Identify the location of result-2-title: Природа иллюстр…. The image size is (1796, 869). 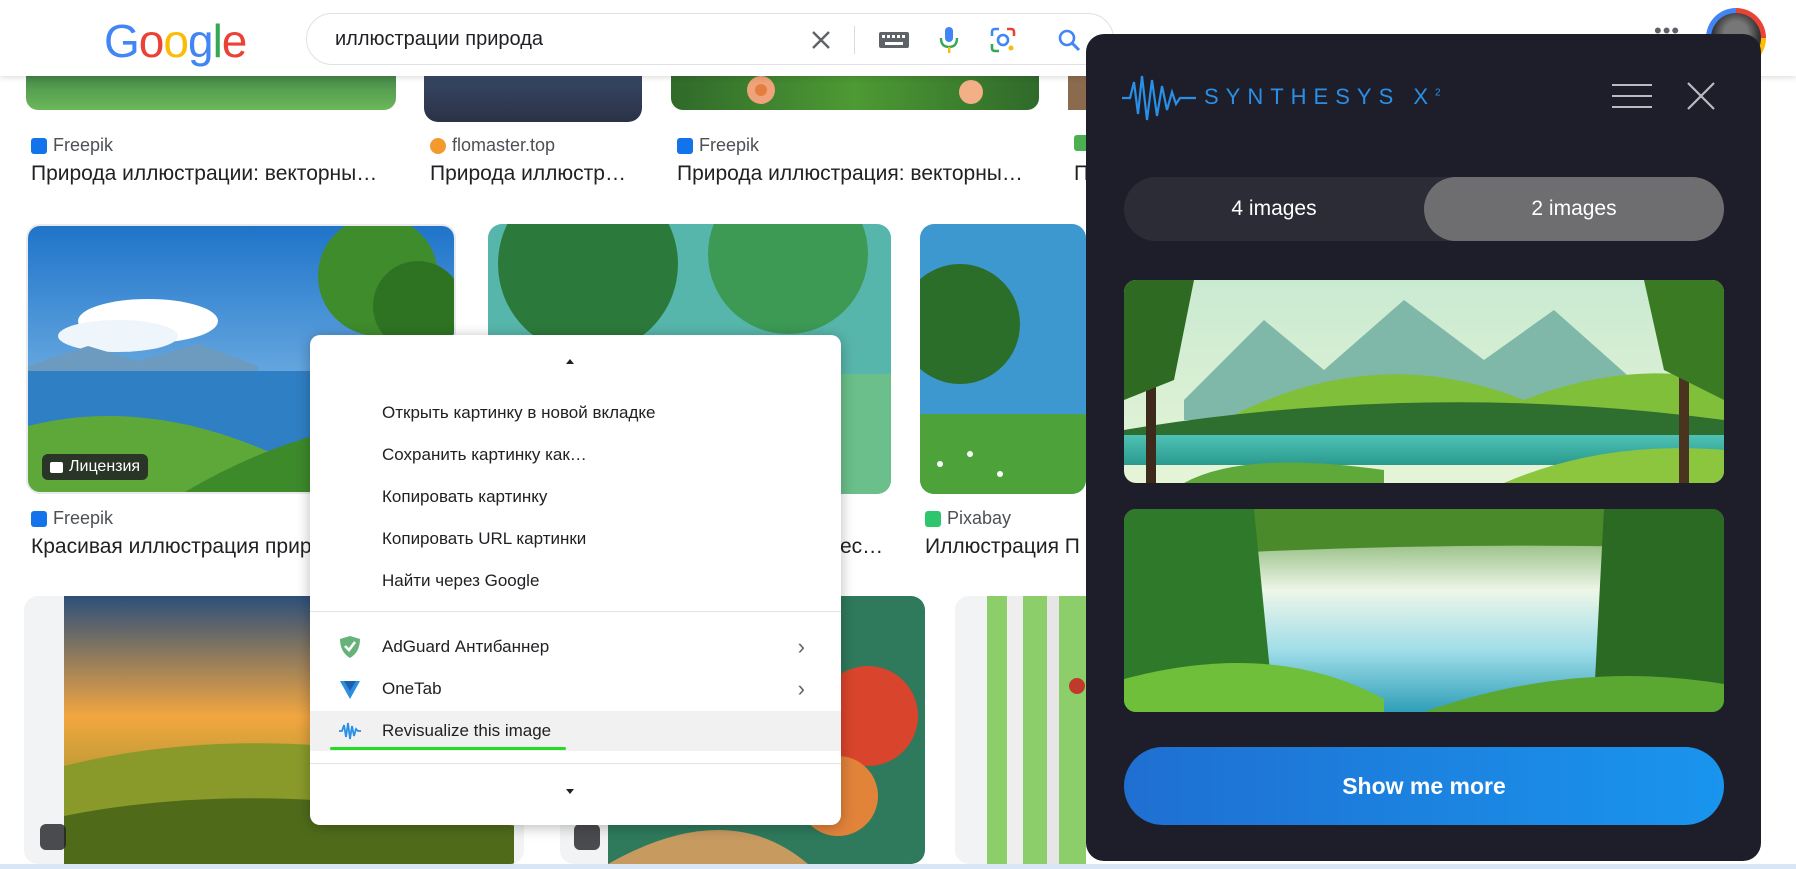
(535, 174).